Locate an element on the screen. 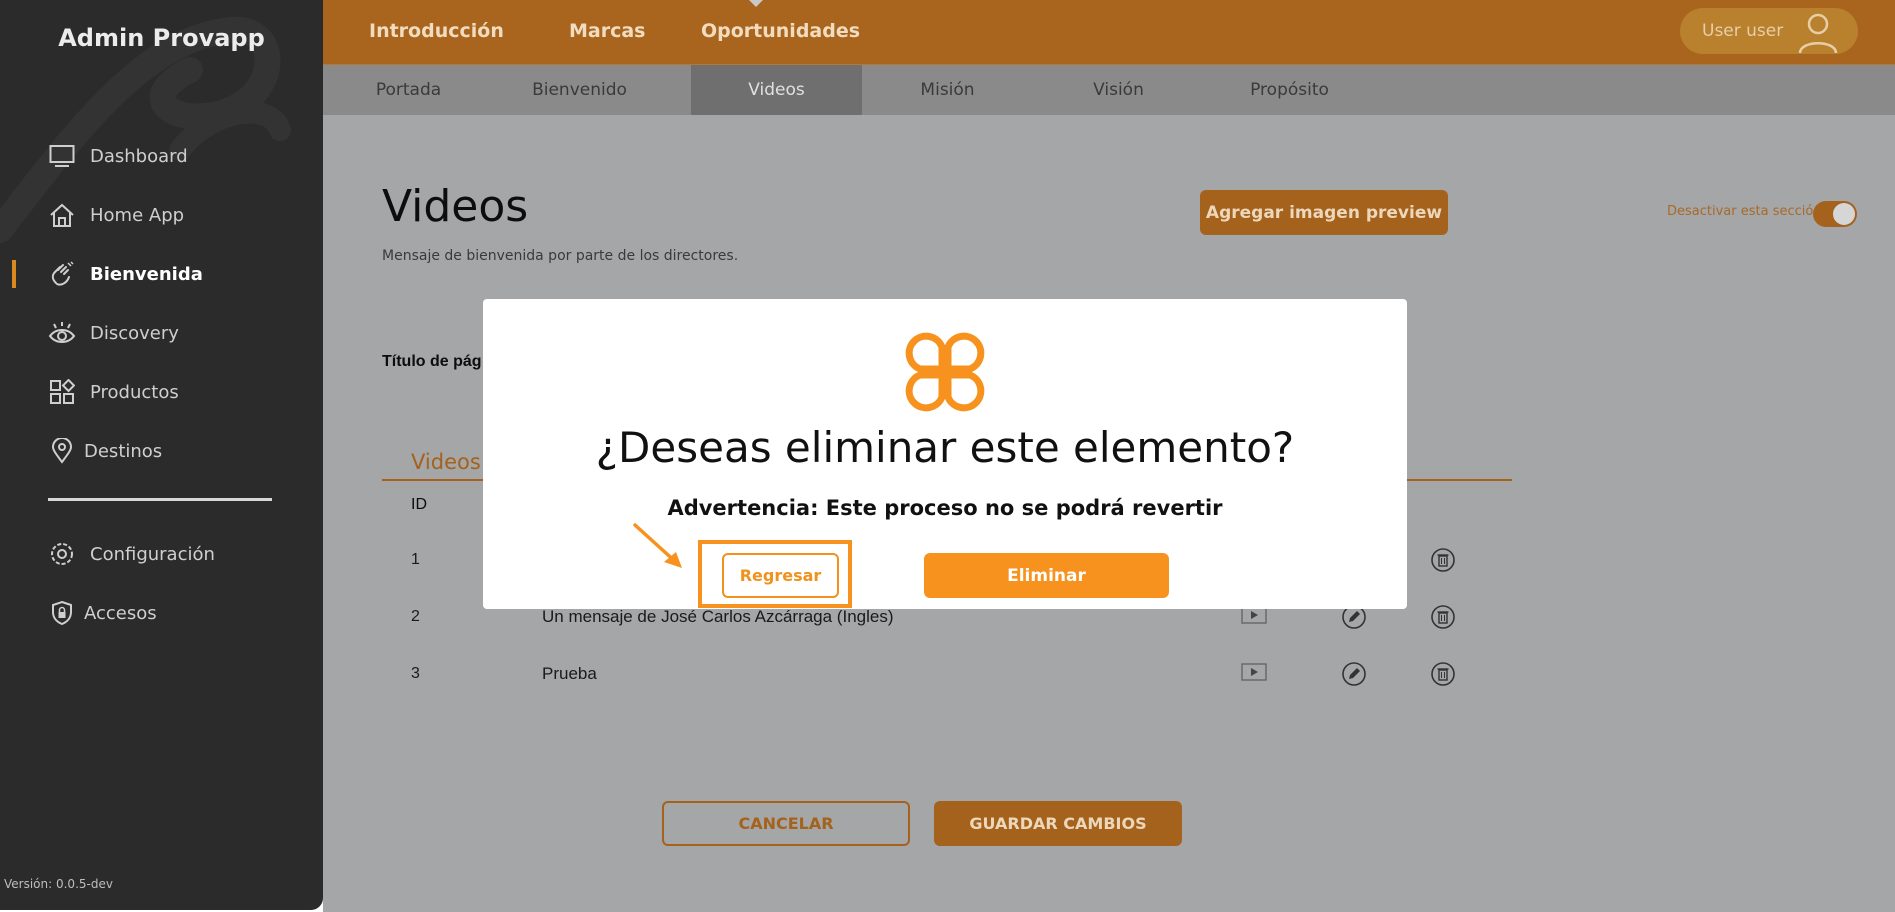  page-title: Videos is located at coordinates (455, 206).